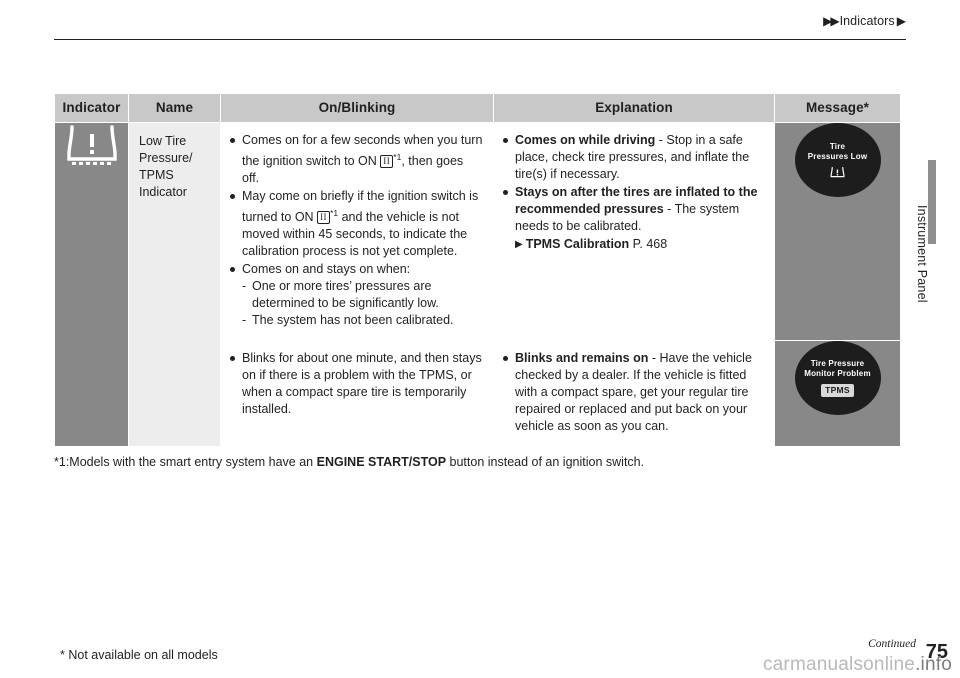 This screenshot has height=678, width=960. I want to click on page-header: ▶▶ Indicators ▶, so click(864, 21).